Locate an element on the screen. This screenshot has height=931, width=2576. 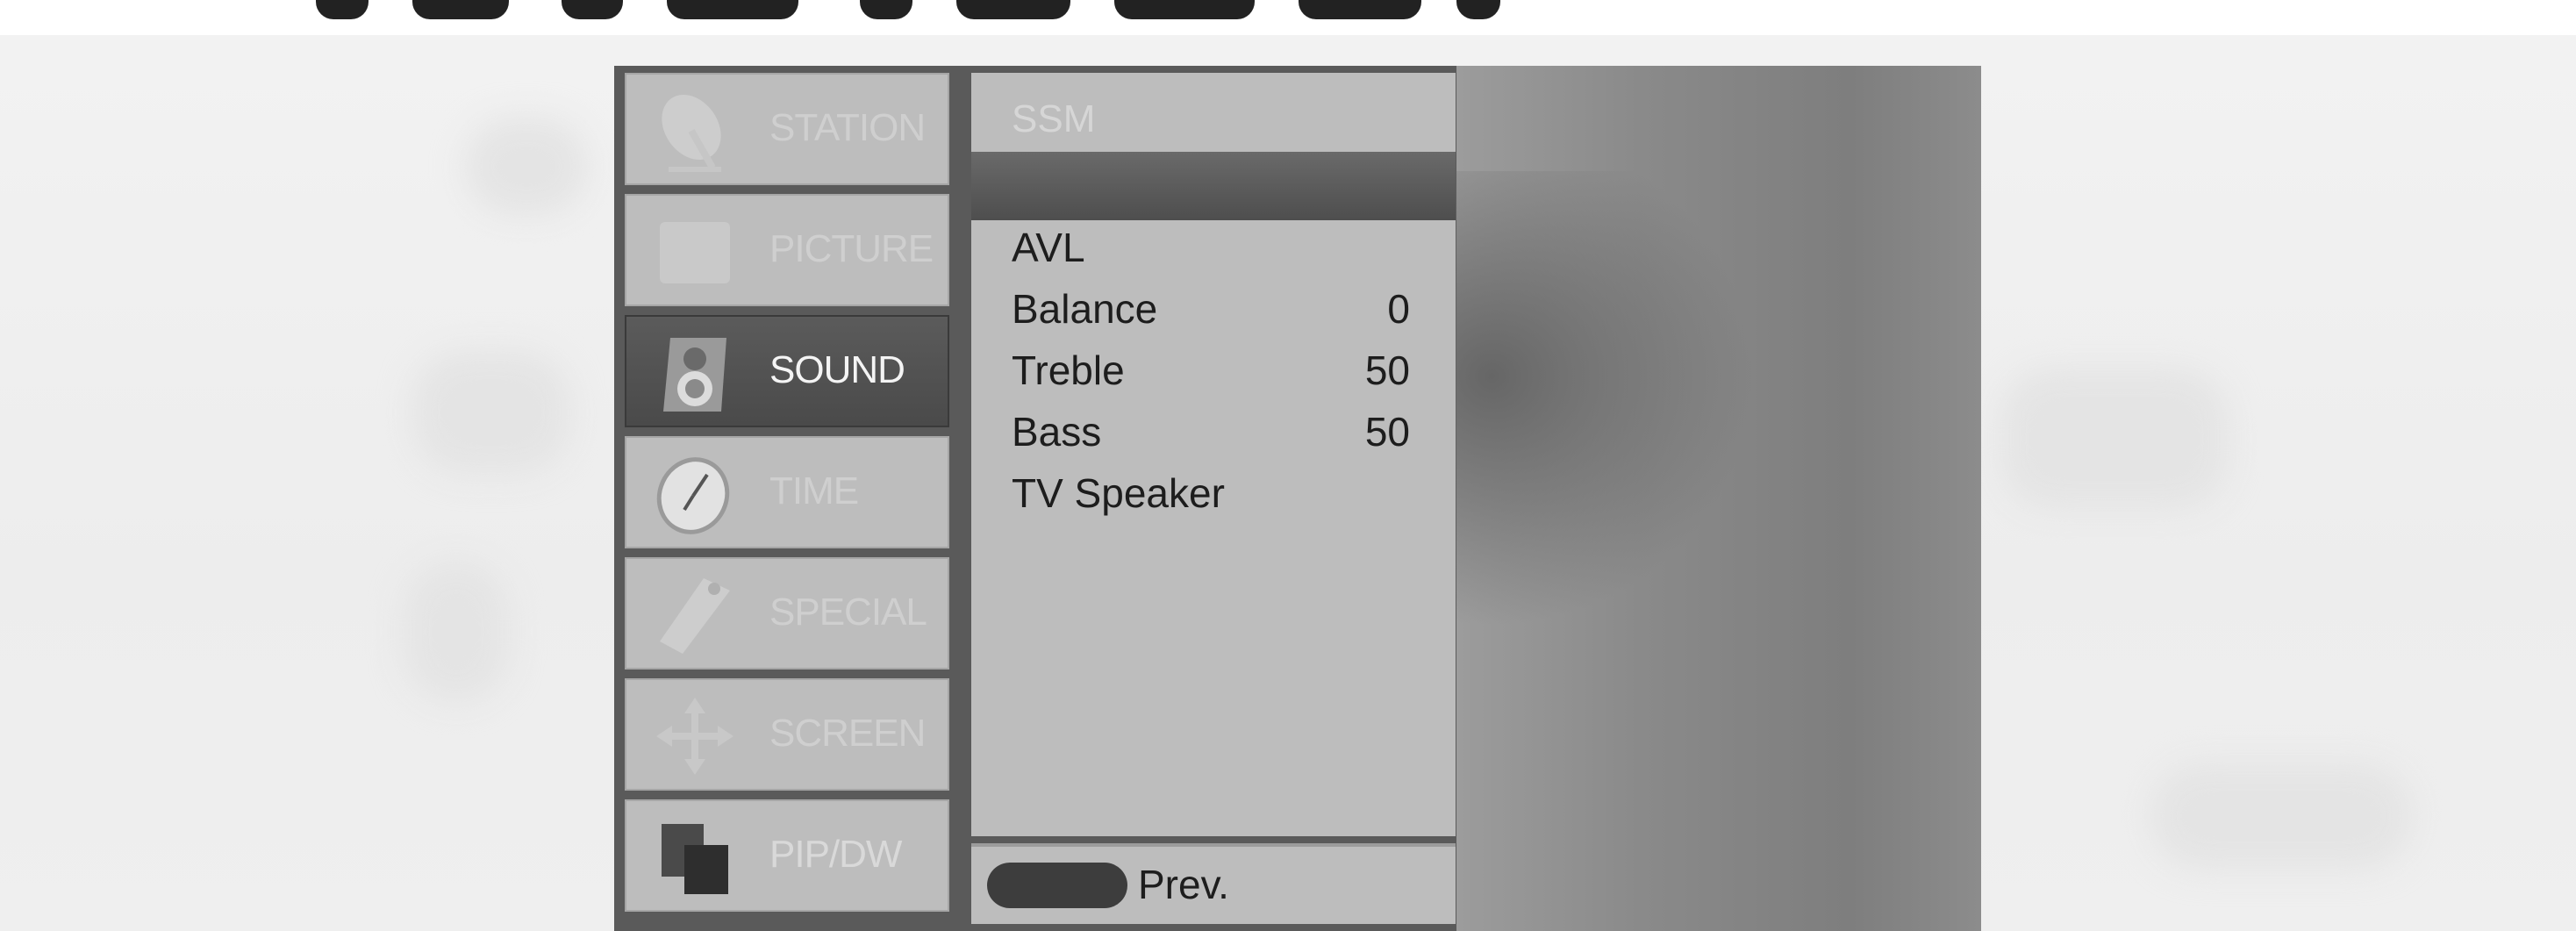
category-label: SPECIAL is located at coordinates (848, 612).